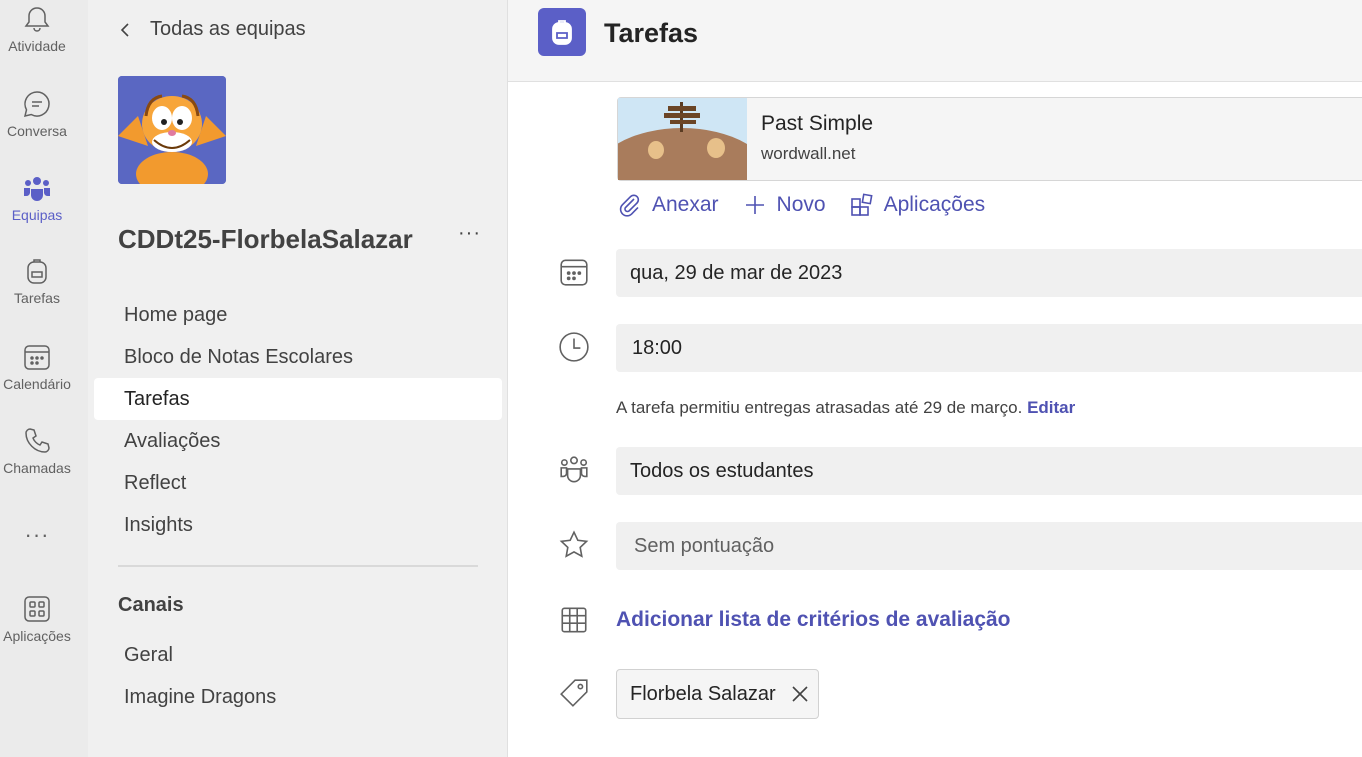 The height and width of the screenshot is (757, 1362). Describe the element at coordinates (935, 41) in the screenshot. I see `app-header: Tarefas` at that location.